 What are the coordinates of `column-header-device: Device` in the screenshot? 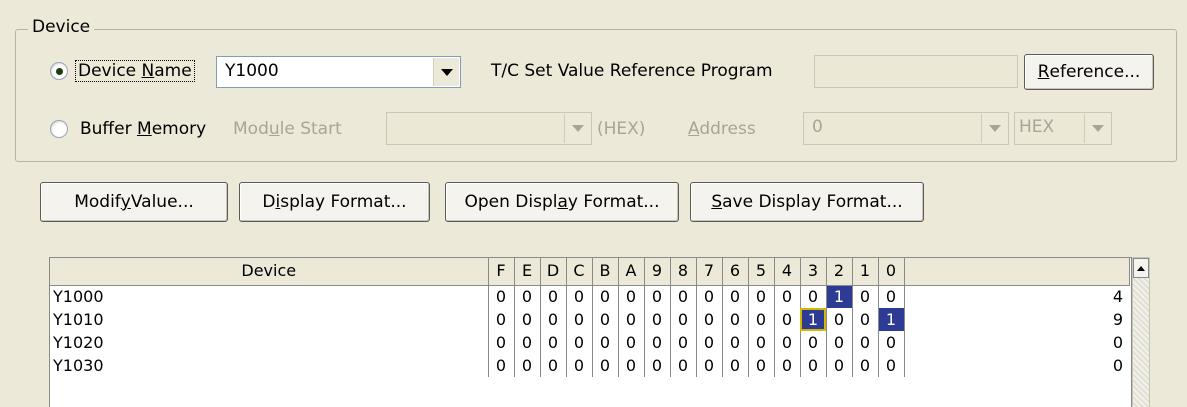 It's located at (269, 272).